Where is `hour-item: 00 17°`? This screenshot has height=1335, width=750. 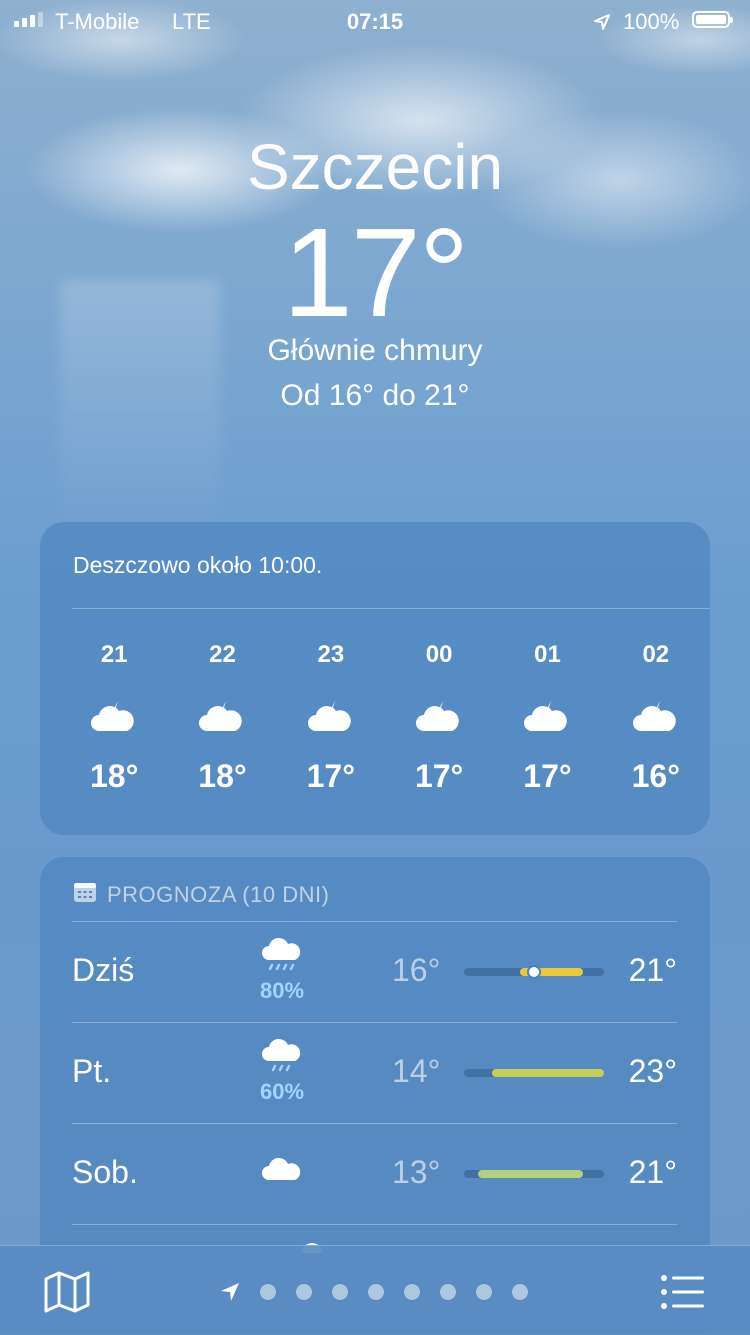 hour-item: 00 17° is located at coordinates (439, 717).